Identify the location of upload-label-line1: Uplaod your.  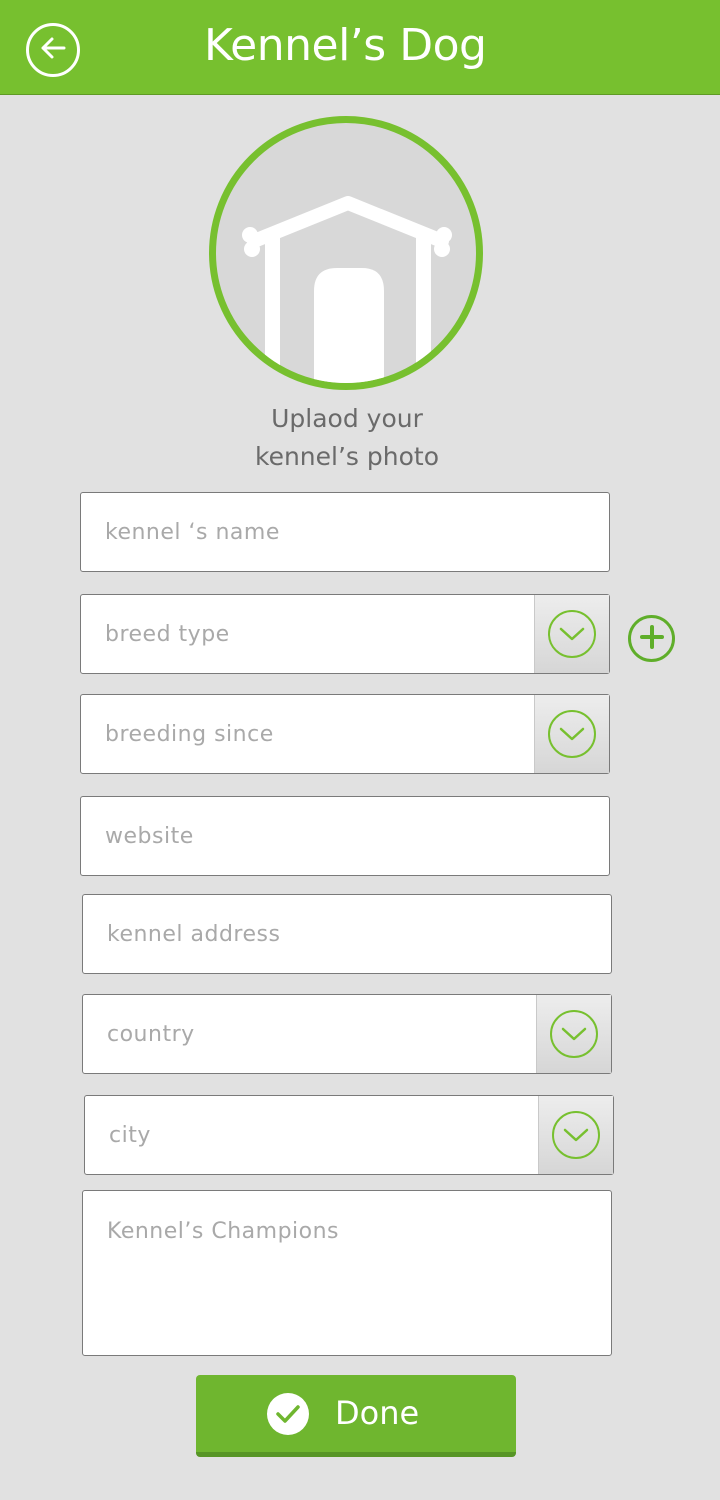
(347, 418).